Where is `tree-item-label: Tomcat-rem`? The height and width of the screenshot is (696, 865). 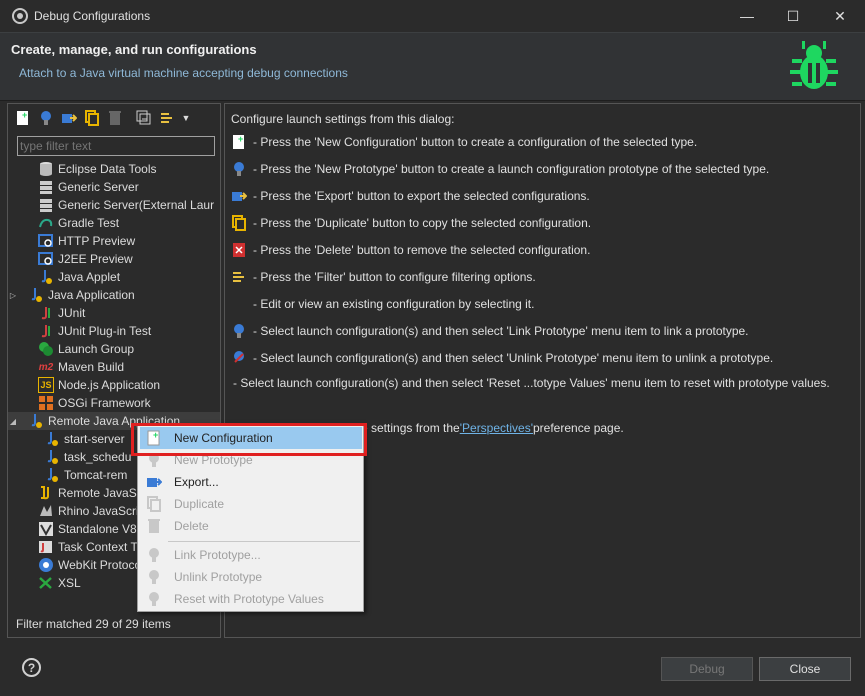
tree-item-label: Tomcat-rem is located at coordinates (96, 475).